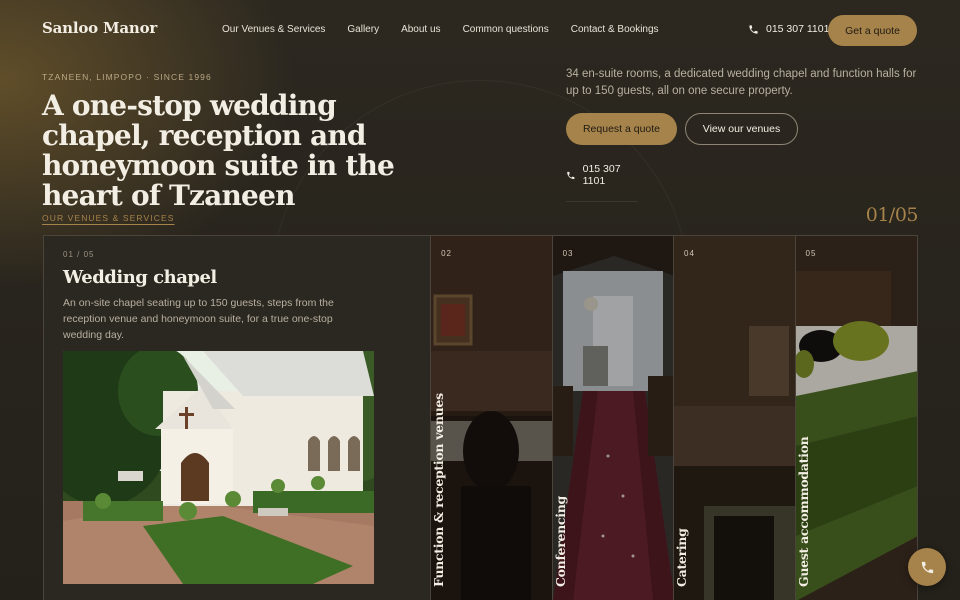  Describe the element at coordinates (613, 418) in the screenshot. I see `venue-strip-conferencing: 03 Conferencing` at that location.